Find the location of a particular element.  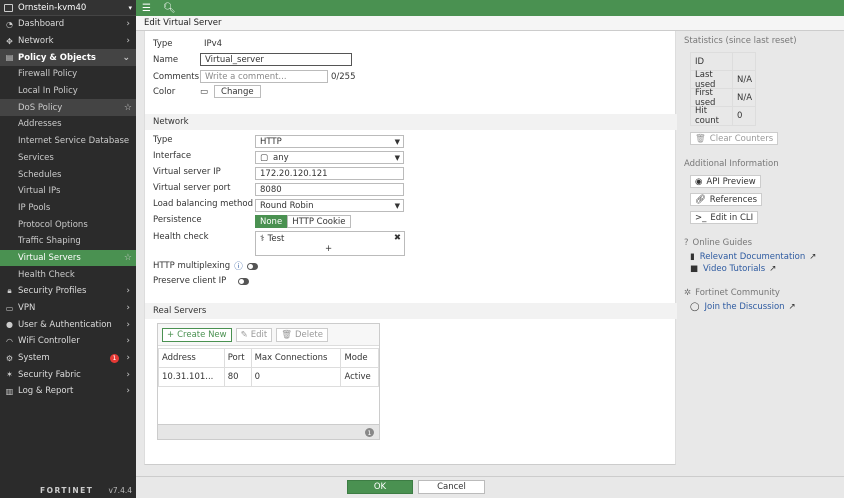

bottom-bar: OK Cancel is located at coordinates (490, 487).